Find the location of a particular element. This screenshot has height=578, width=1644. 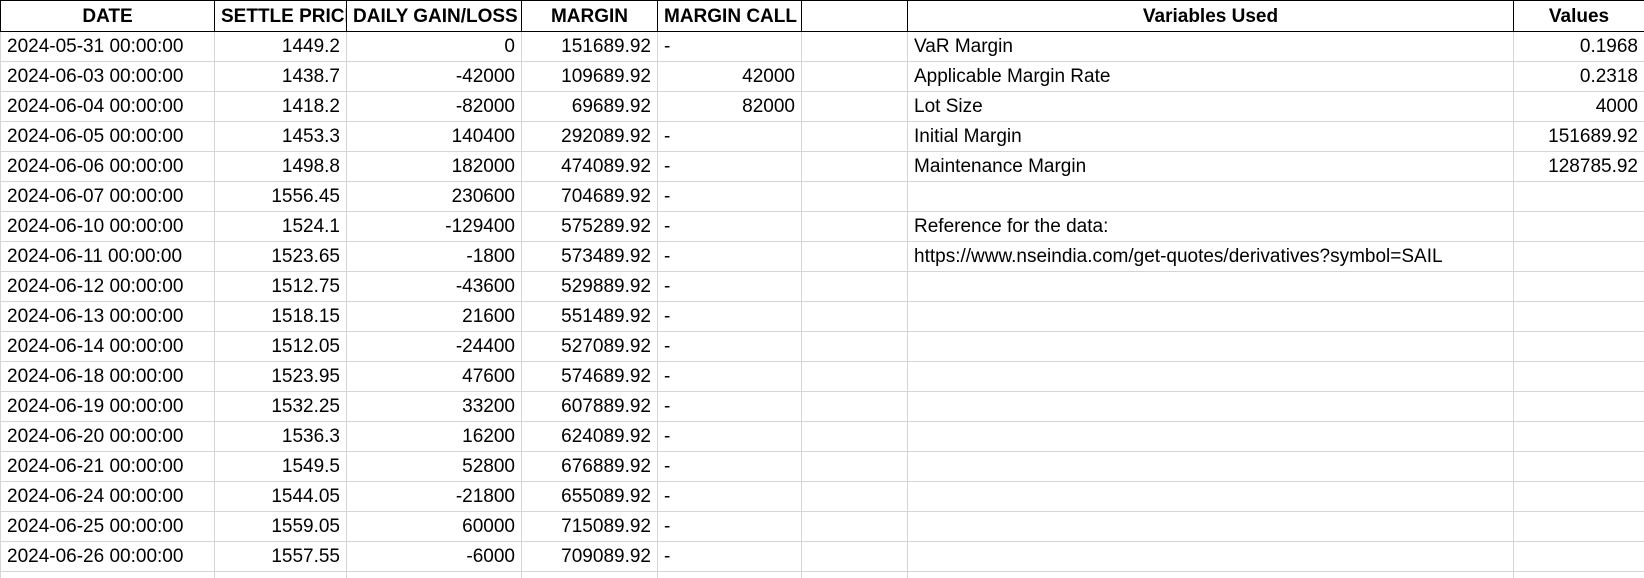

cell-margin: 655089.92 is located at coordinates (589, 496).